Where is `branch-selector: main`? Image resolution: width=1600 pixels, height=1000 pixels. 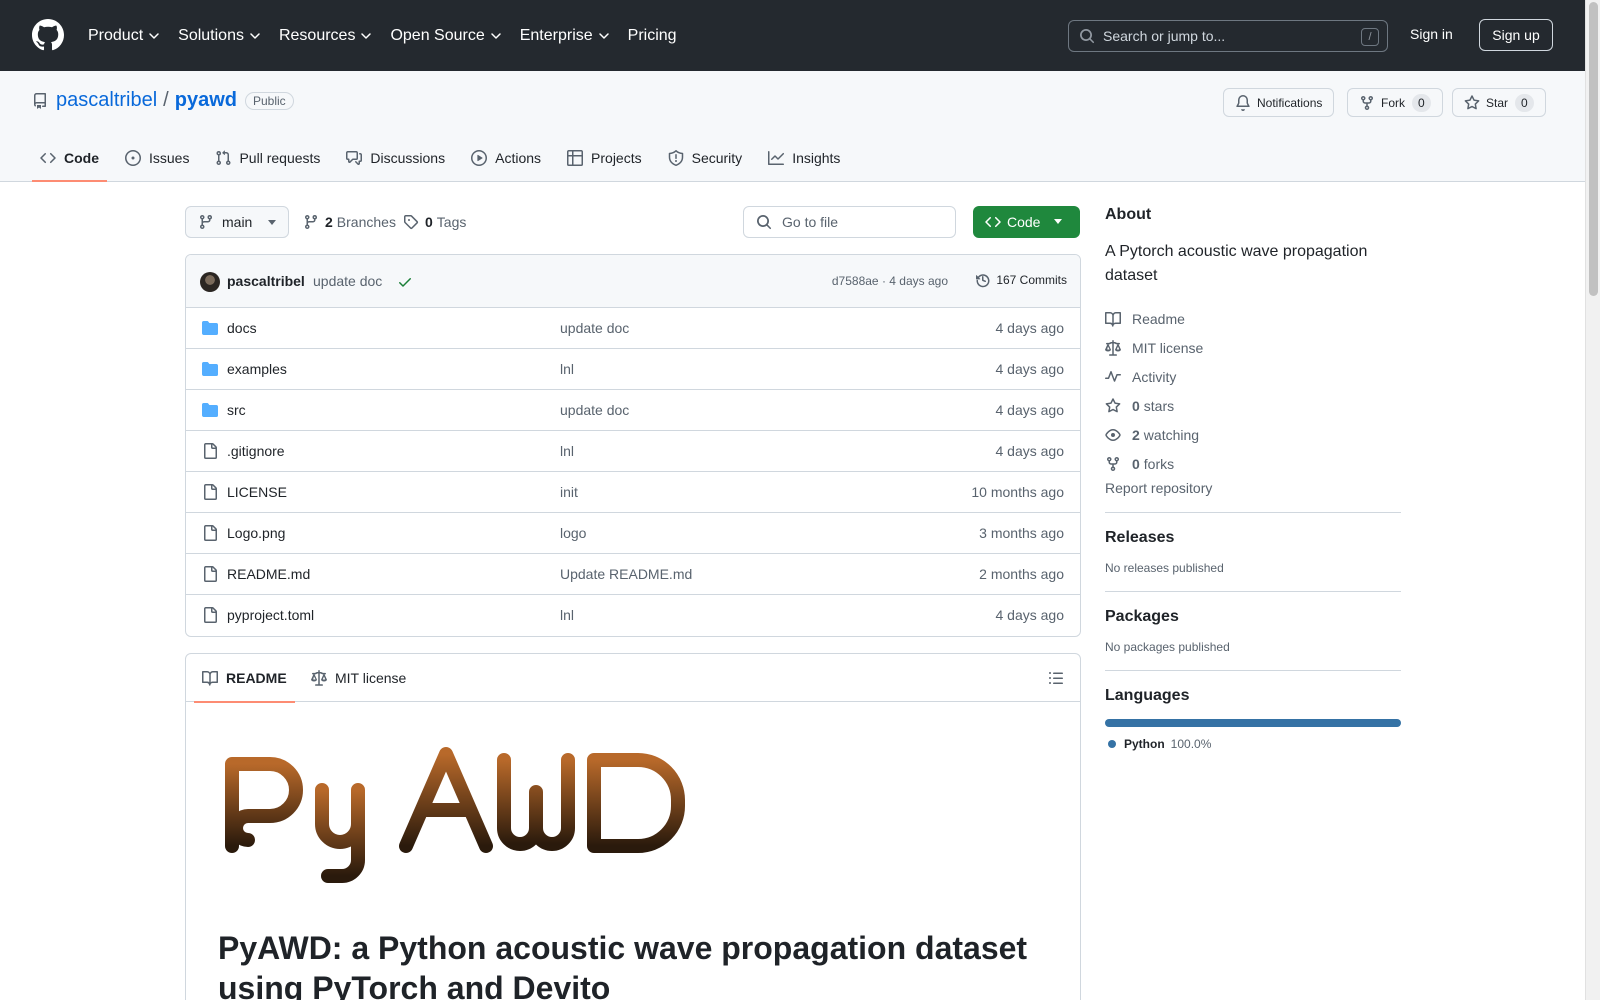
branch-selector: main is located at coordinates (237, 222).